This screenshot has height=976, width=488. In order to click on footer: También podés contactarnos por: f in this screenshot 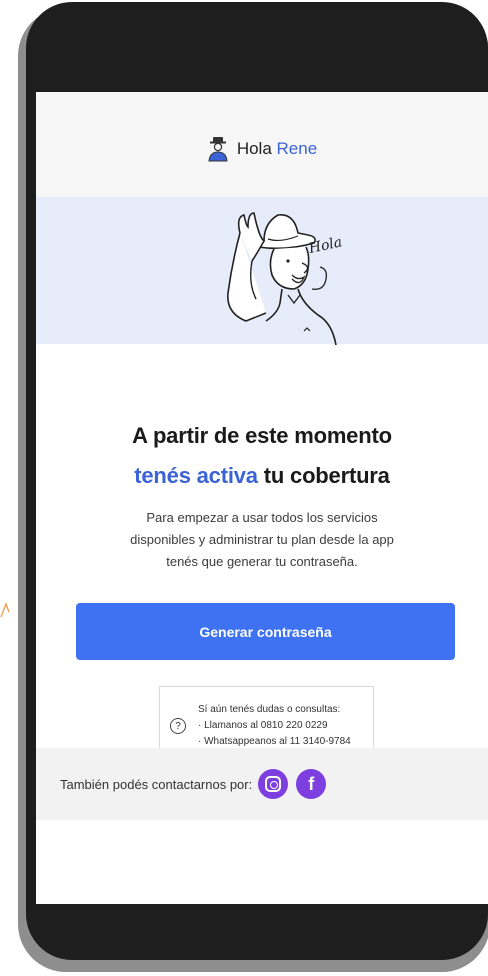, I will do `click(262, 784)`.